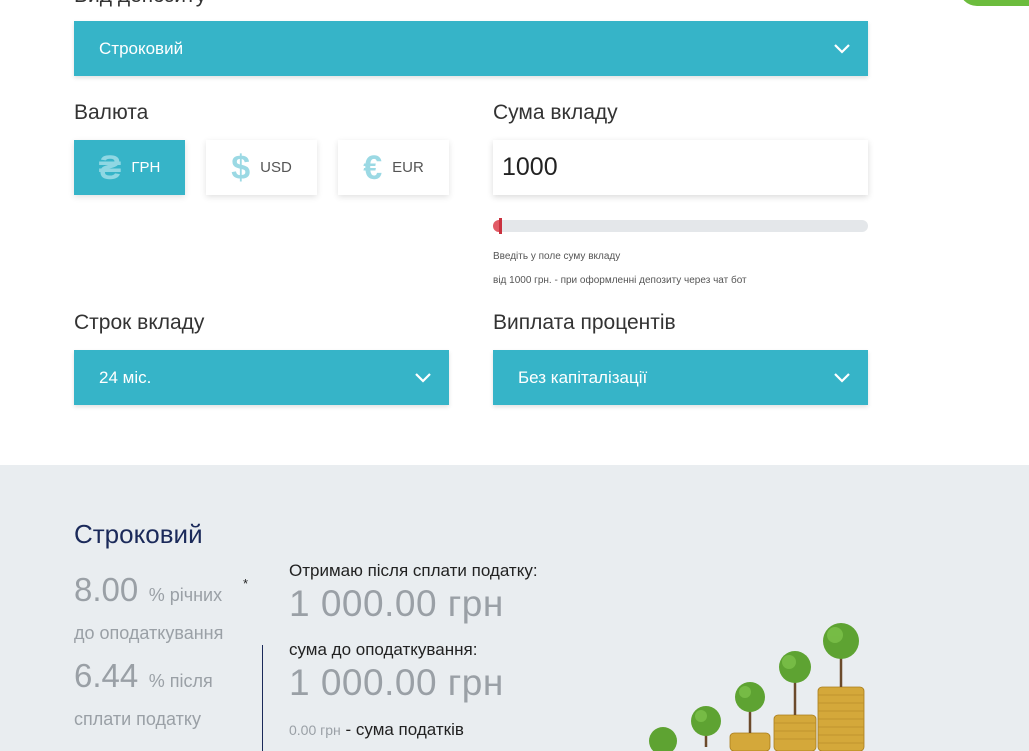 The height and width of the screenshot is (751, 1029). I want to click on tax-amount: 0.00 грн, so click(315, 730).